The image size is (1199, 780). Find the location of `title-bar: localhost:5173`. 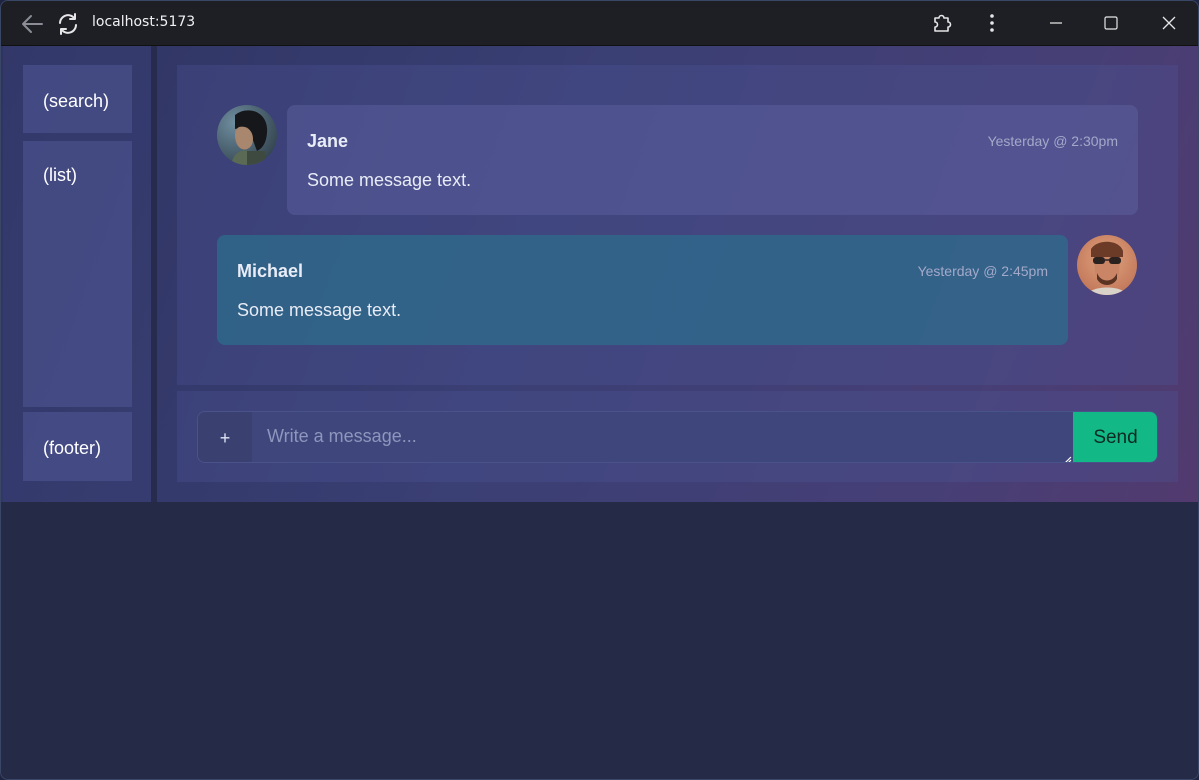

title-bar: localhost:5173 is located at coordinates (599, 23).